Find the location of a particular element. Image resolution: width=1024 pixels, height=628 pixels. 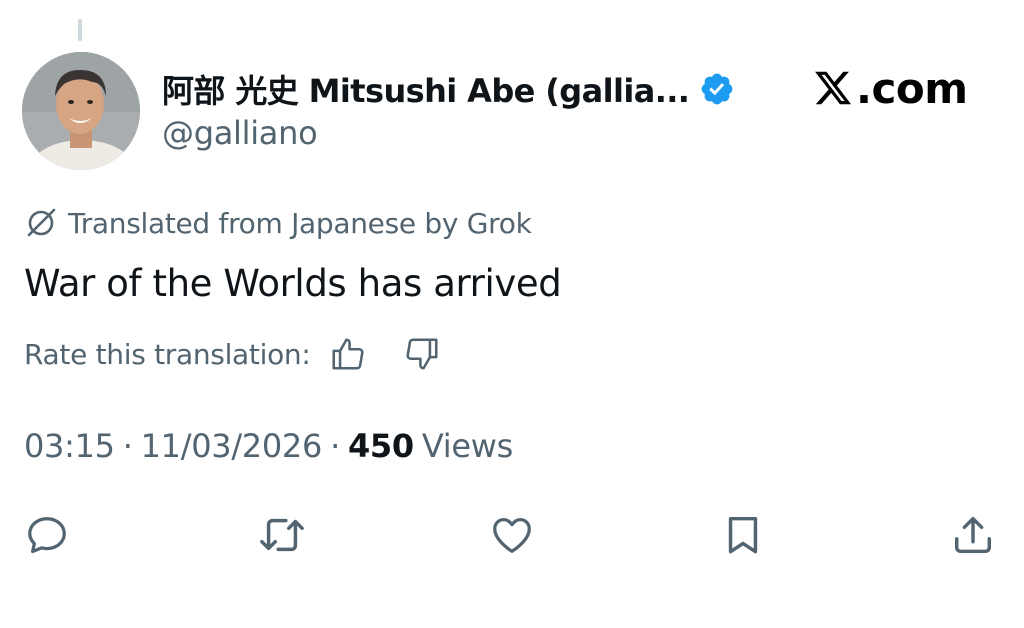

author-handle: @galliano is located at coordinates (240, 133).